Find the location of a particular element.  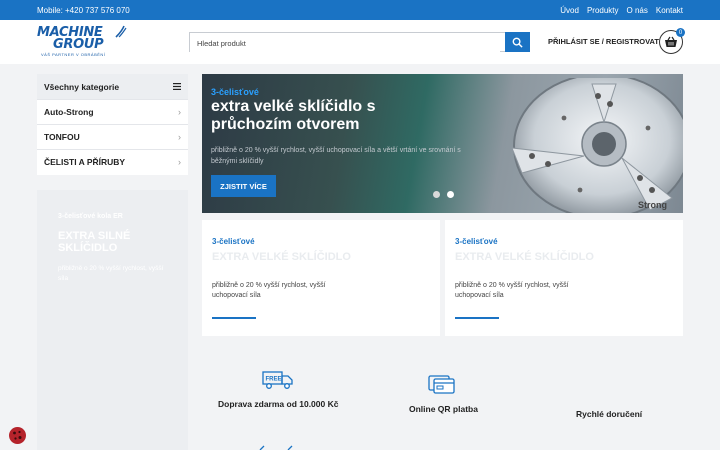

search-icon is located at coordinates (517, 42).